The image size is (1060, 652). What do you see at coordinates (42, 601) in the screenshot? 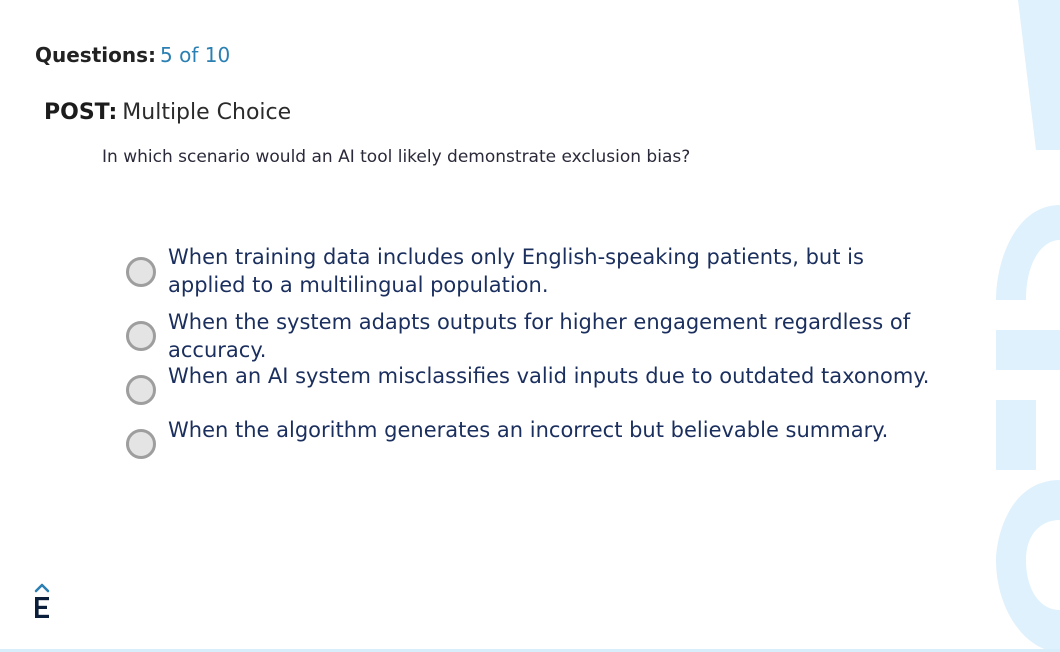
I see `e-logo-icon` at bounding box center [42, 601].